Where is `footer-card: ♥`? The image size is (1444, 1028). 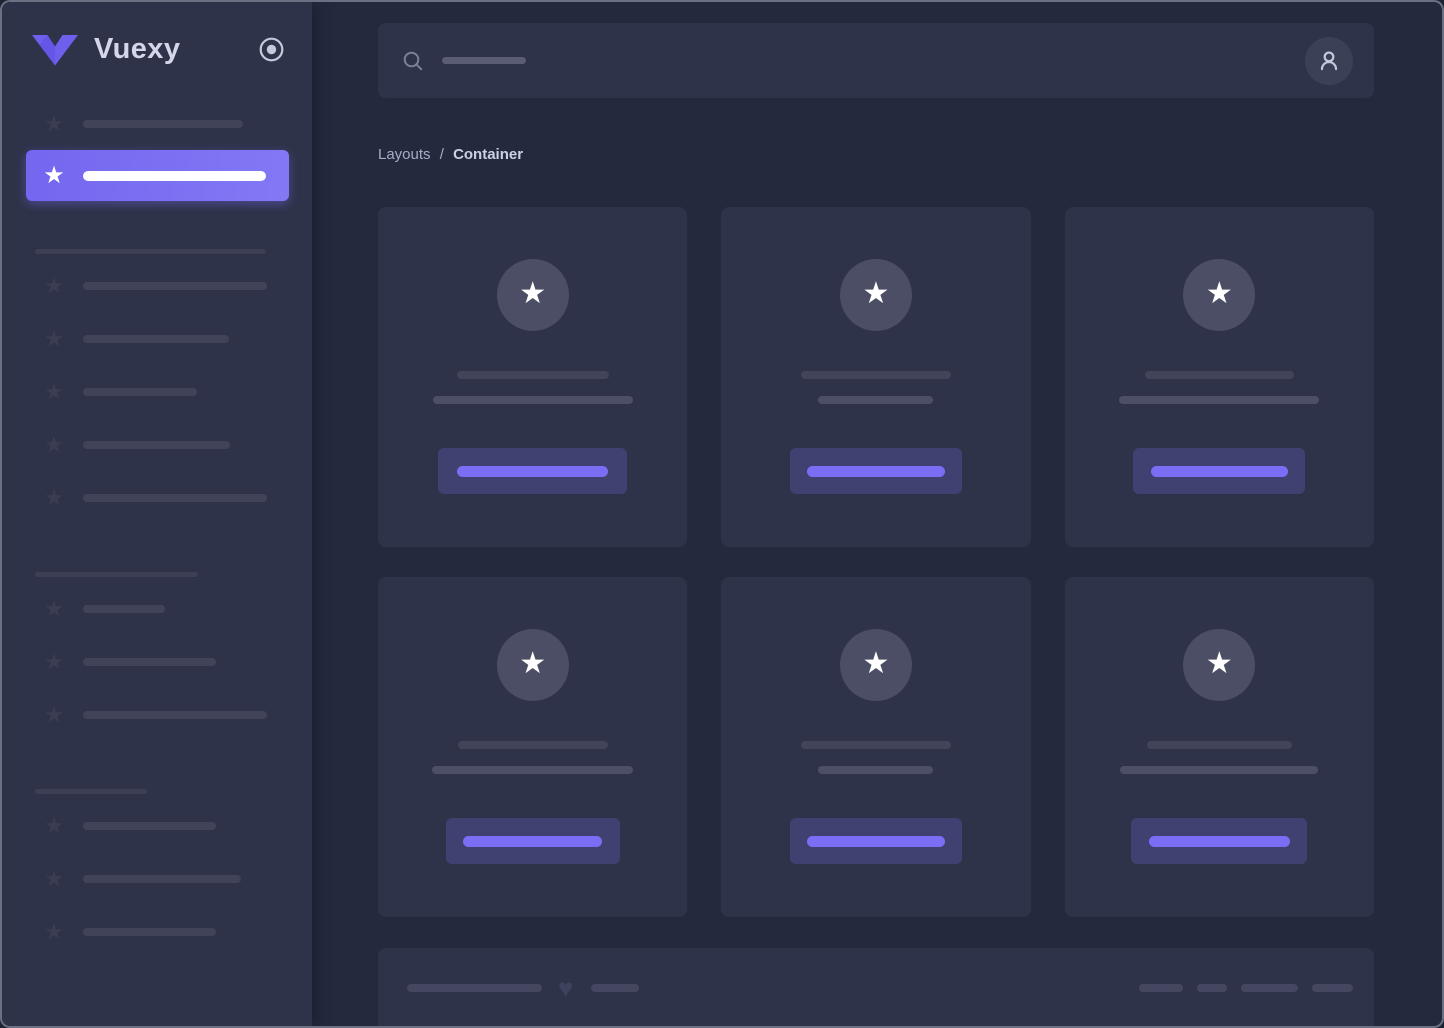 footer-card: ♥ is located at coordinates (876, 987).